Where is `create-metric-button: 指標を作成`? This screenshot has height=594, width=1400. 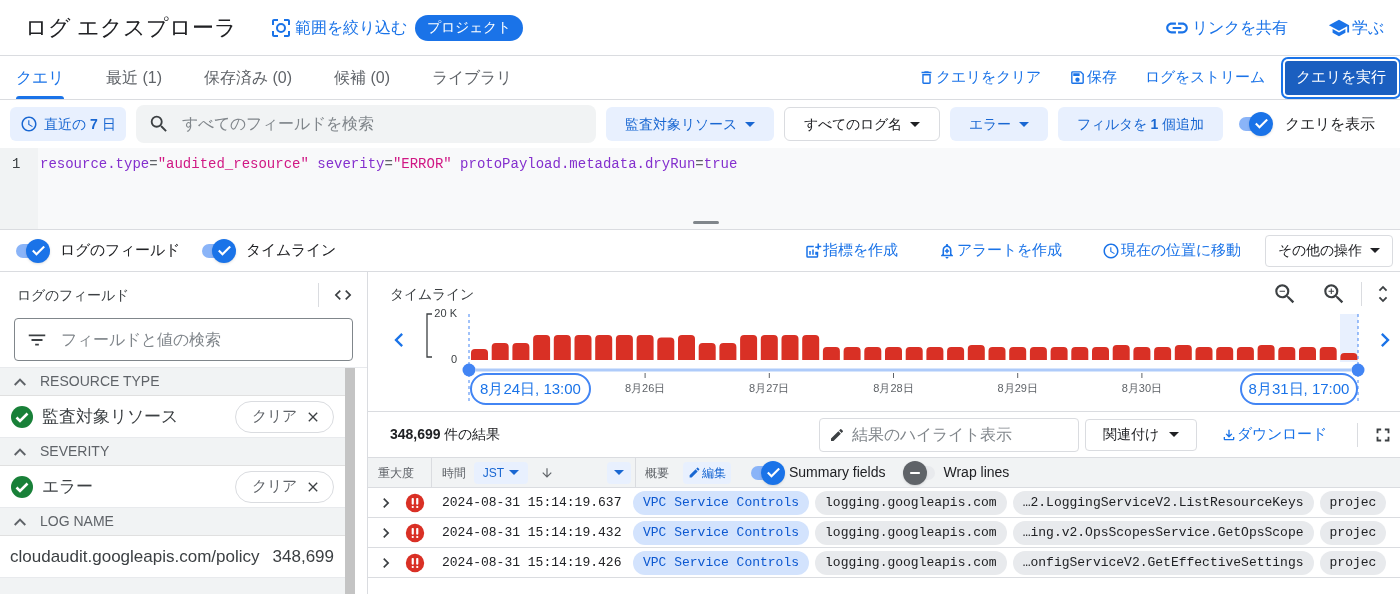 create-metric-button: 指標を作成 is located at coordinates (851, 250).